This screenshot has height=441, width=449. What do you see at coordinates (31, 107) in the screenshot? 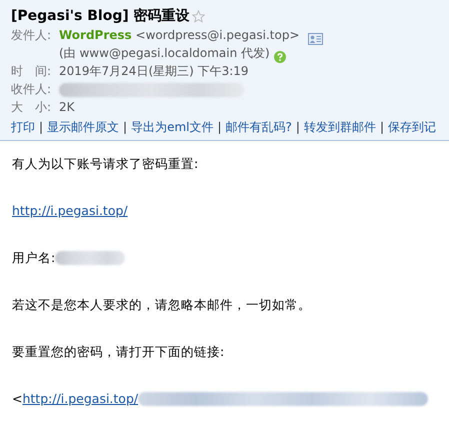
I see `field-label: 大 小:` at bounding box center [31, 107].